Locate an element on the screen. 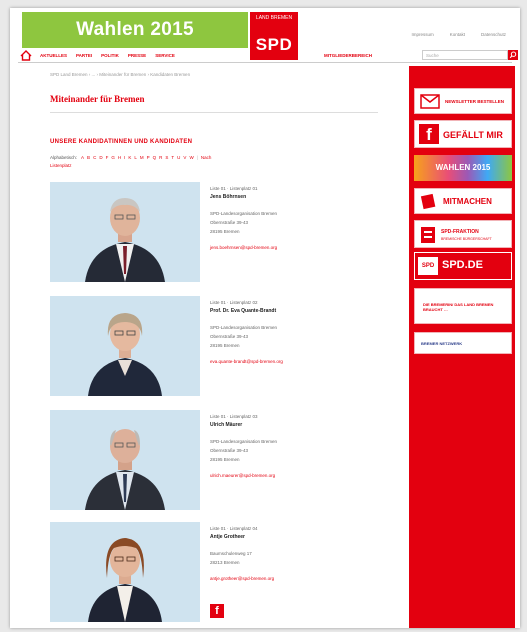  fraktion-sublabel: BREMISCHE BÜRGERSCHAFT is located at coordinates (466, 239).